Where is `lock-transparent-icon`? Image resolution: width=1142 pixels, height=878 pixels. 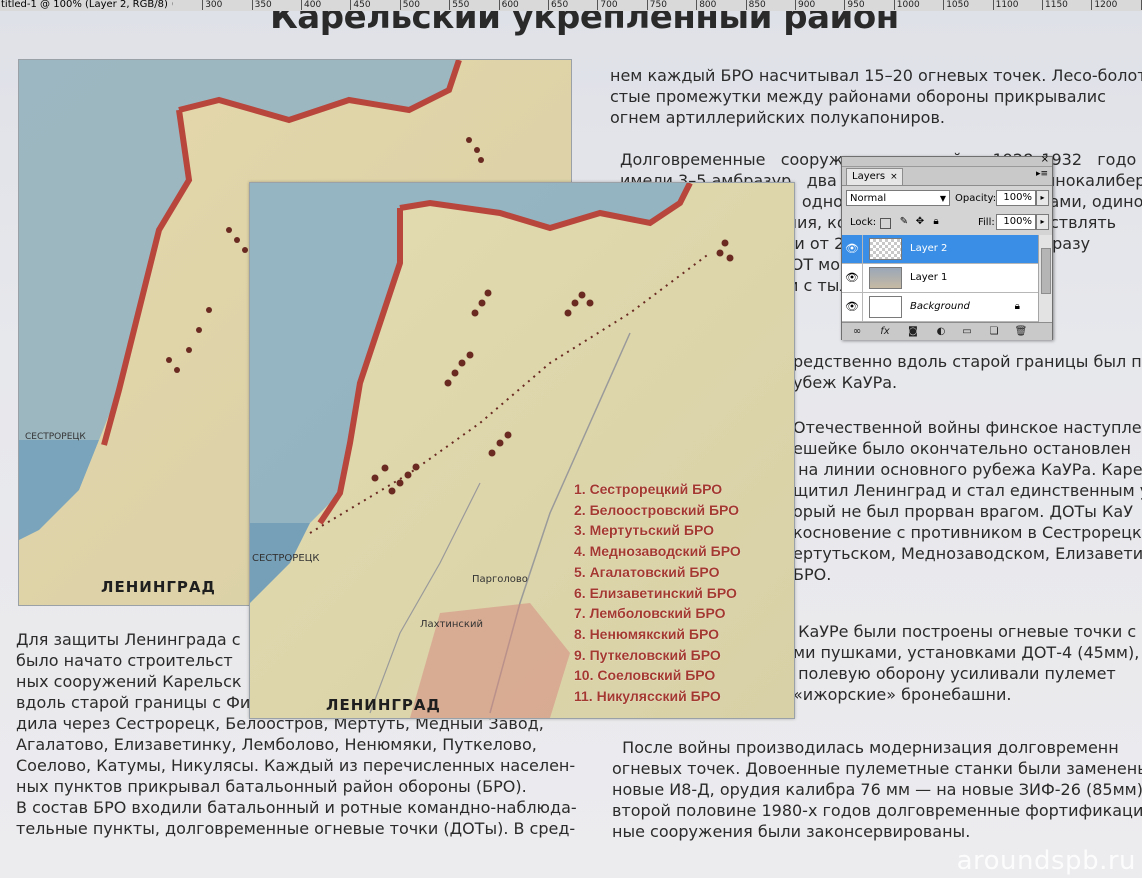
lock-transparent-icon is located at coordinates (885, 223).